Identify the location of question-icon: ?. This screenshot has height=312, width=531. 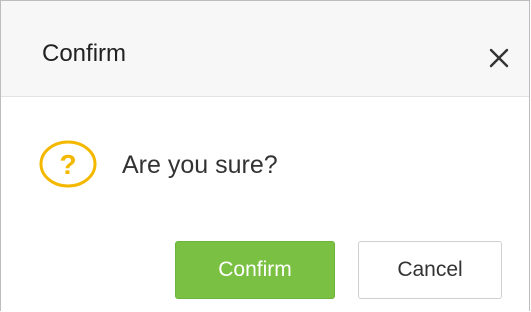
(68, 164).